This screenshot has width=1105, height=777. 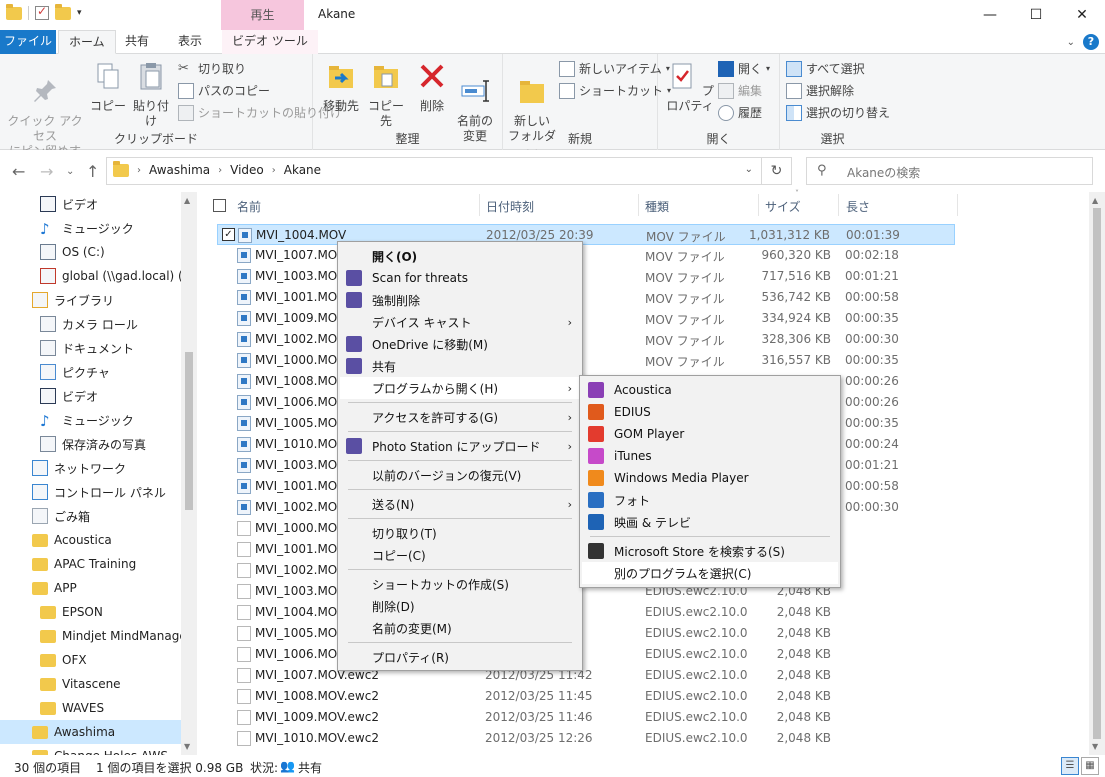 What do you see at coordinates (460, 628) in the screenshot?
I see `menu-item: 名前の変更(M)` at bounding box center [460, 628].